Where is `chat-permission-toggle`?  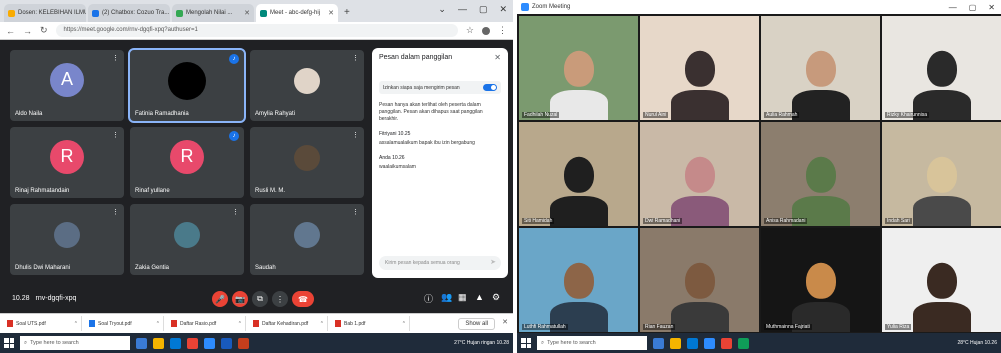 chat-permission-toggle is located at coordinates (490, 87).